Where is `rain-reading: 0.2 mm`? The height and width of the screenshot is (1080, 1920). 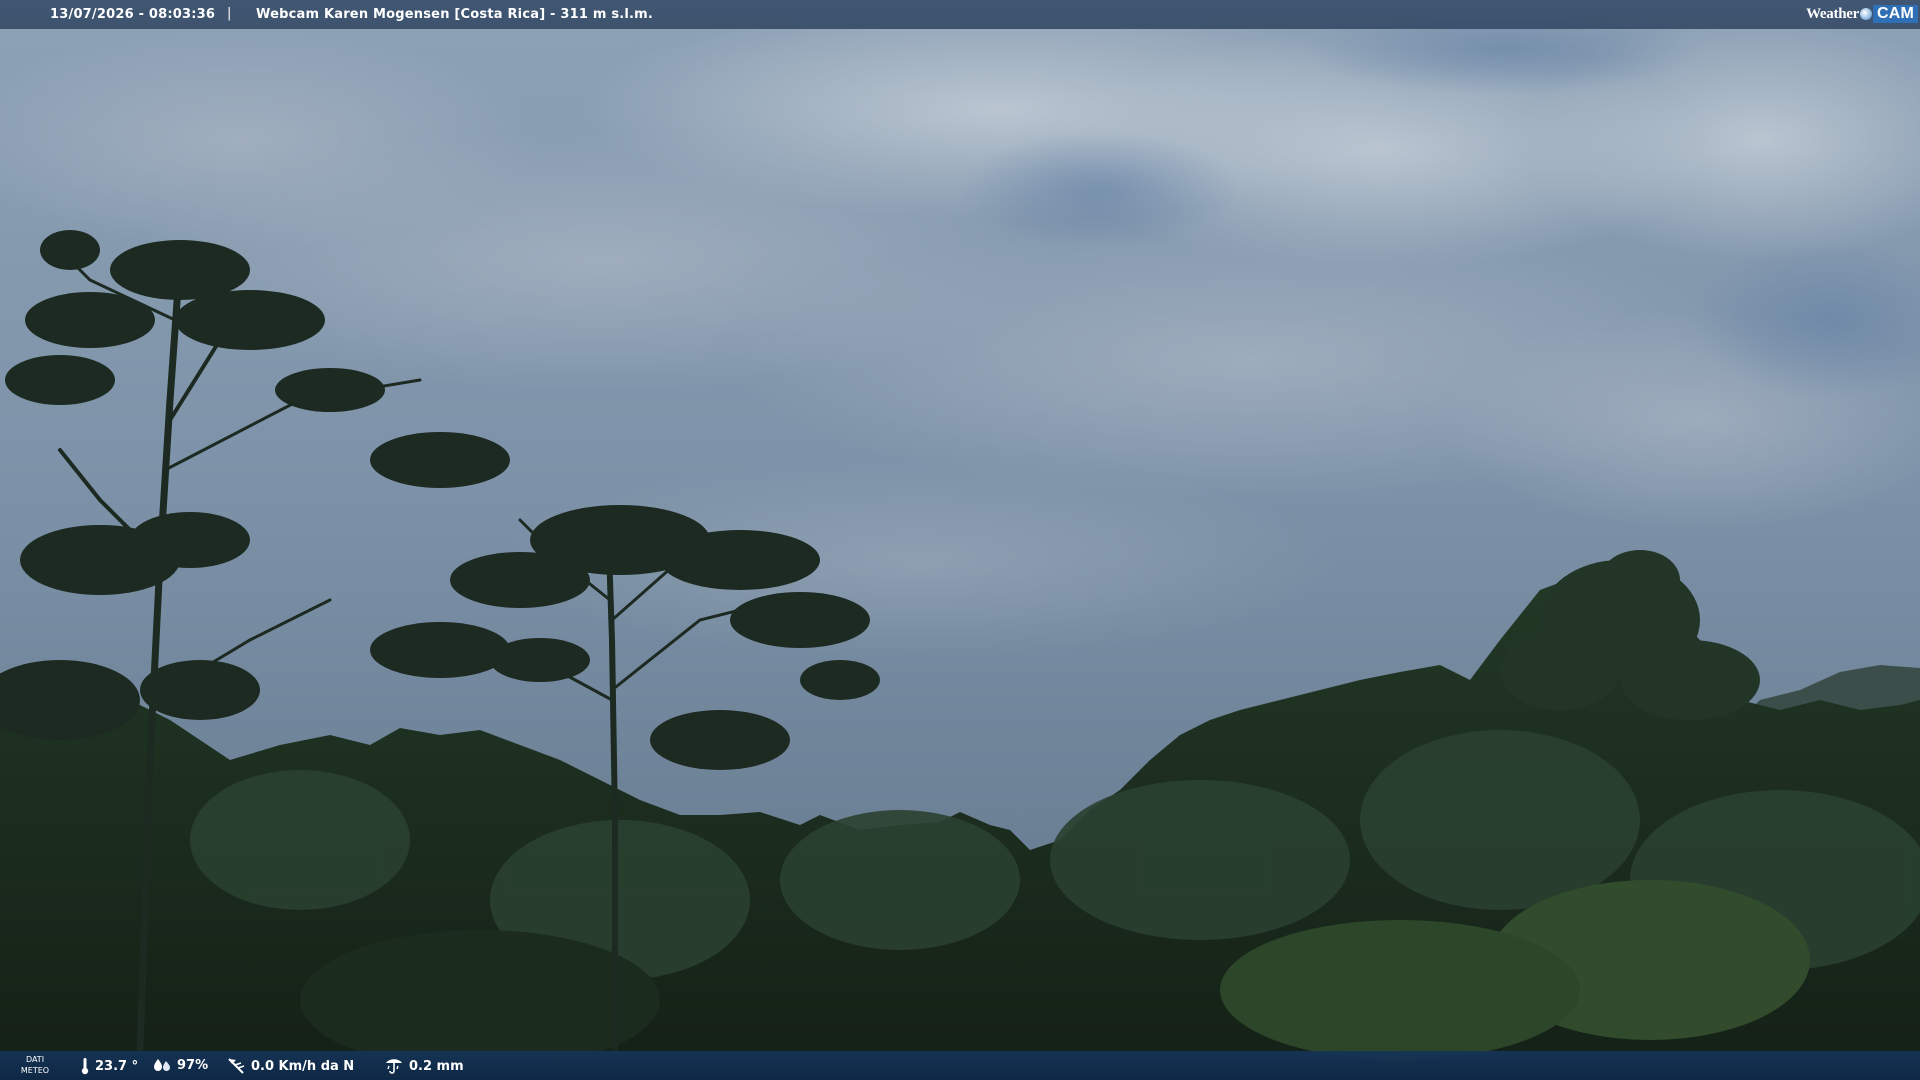 rain-reading: 0.2 mm is located at coordinates (424, 1066).